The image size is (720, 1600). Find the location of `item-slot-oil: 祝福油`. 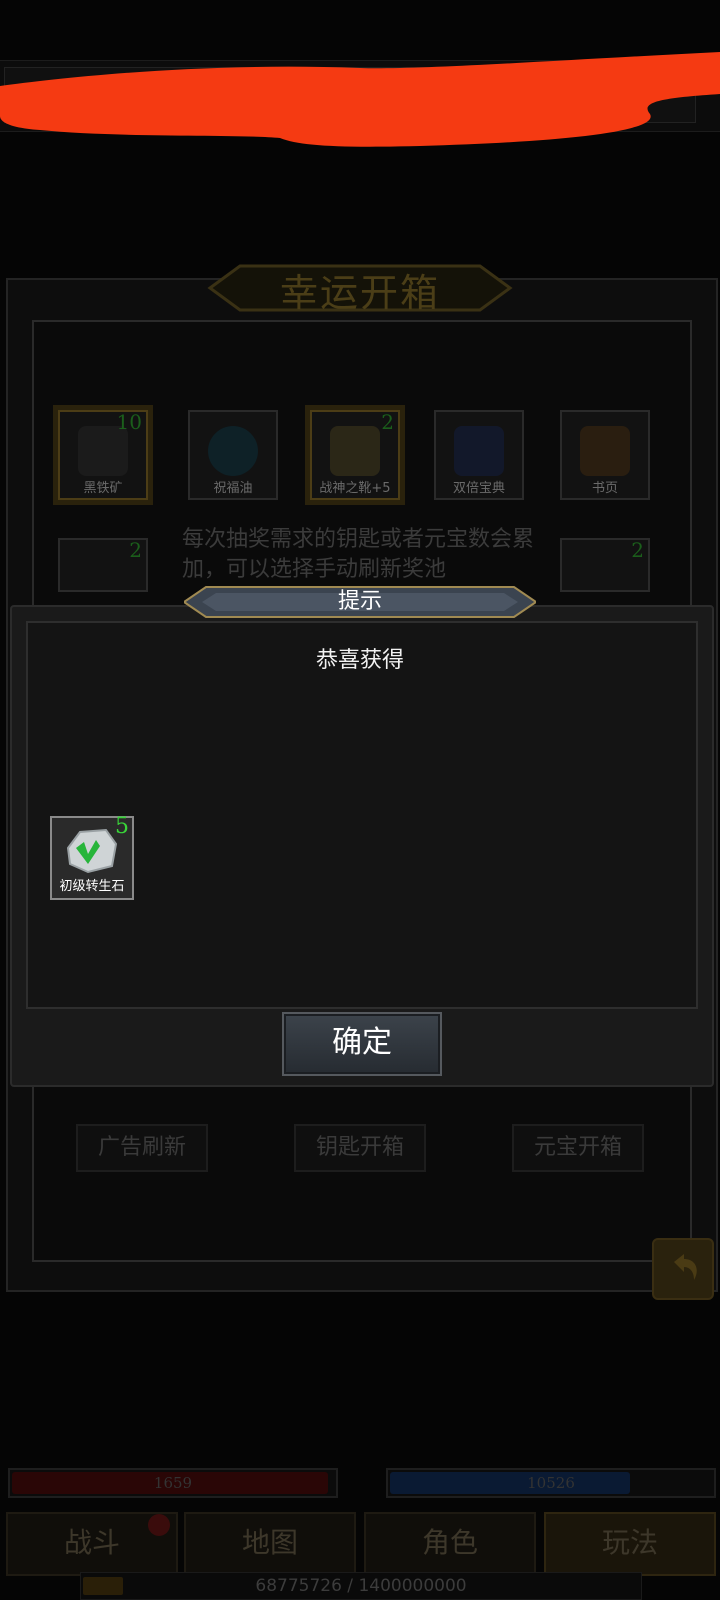

item-slot-oil: 祝福油 is located at coordinates (233, 455).